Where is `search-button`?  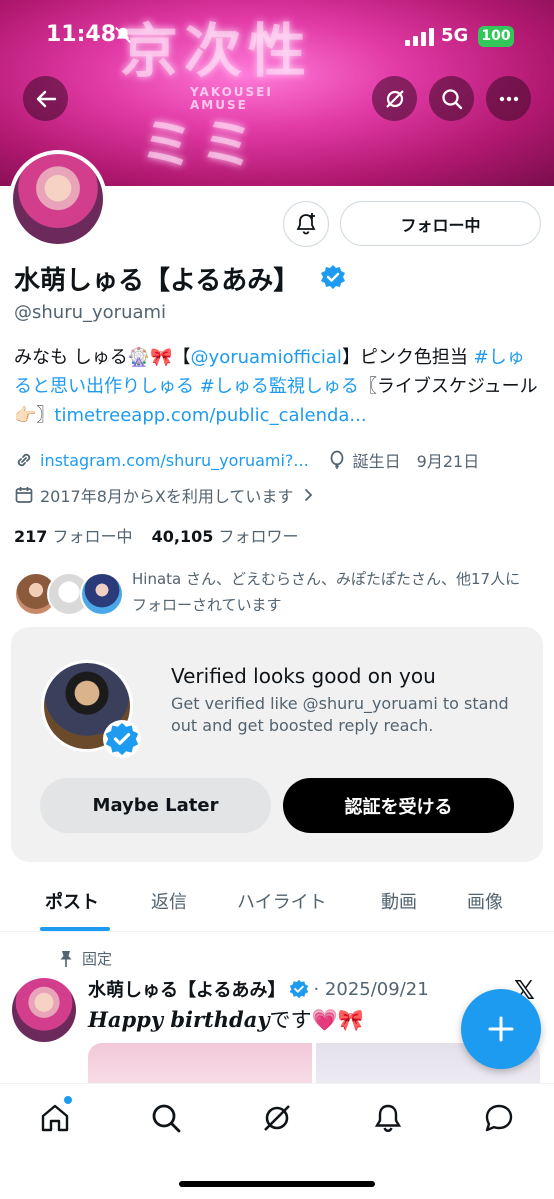 search-button is located at coordinates (451, 98).